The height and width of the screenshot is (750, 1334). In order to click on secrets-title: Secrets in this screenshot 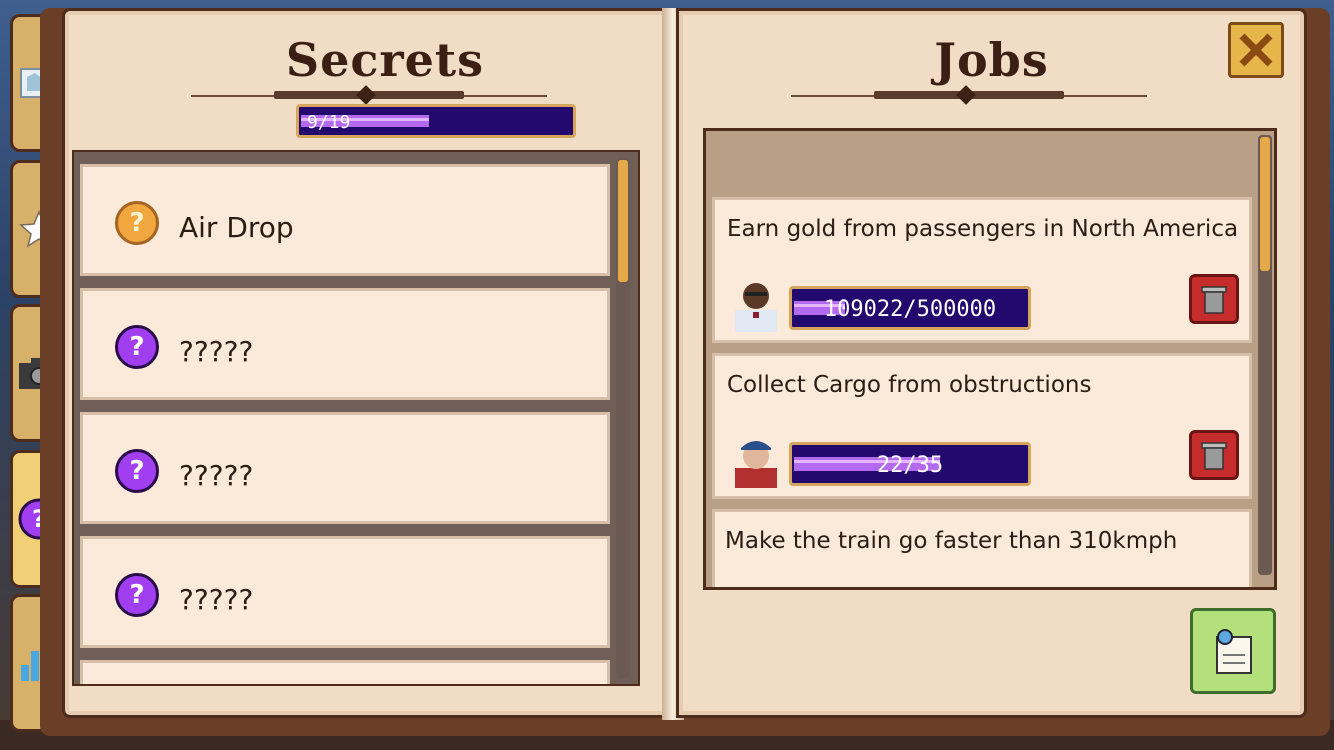, I will do `click(385, 60)`.